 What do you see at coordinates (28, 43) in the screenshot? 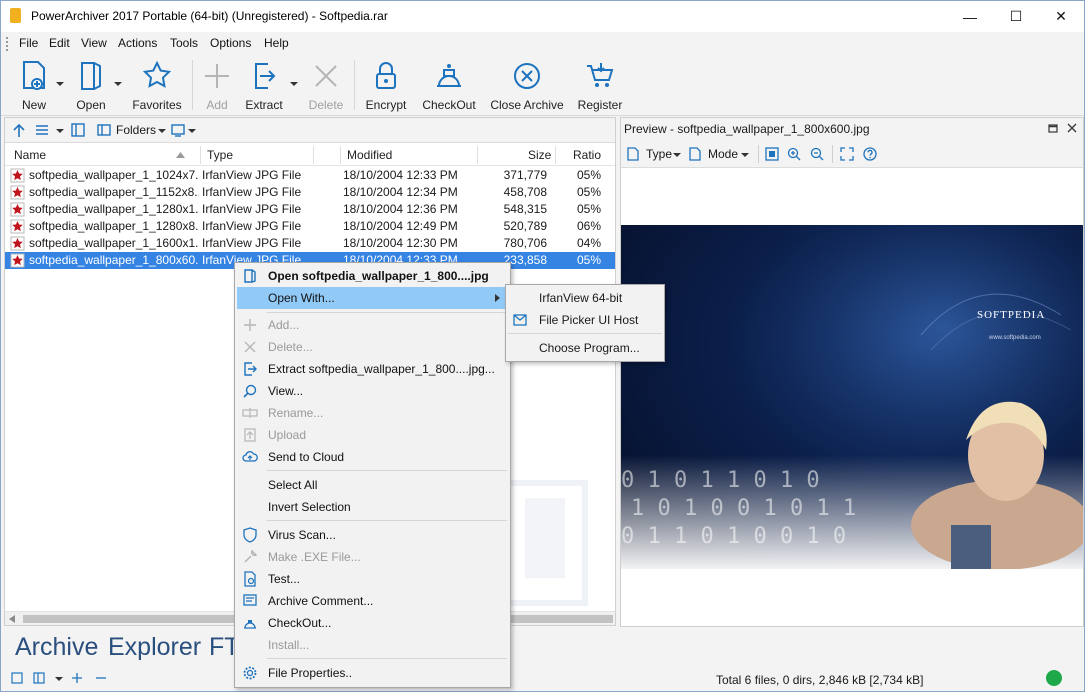
I see `menu-file: File` at bounding box center [28, 43].